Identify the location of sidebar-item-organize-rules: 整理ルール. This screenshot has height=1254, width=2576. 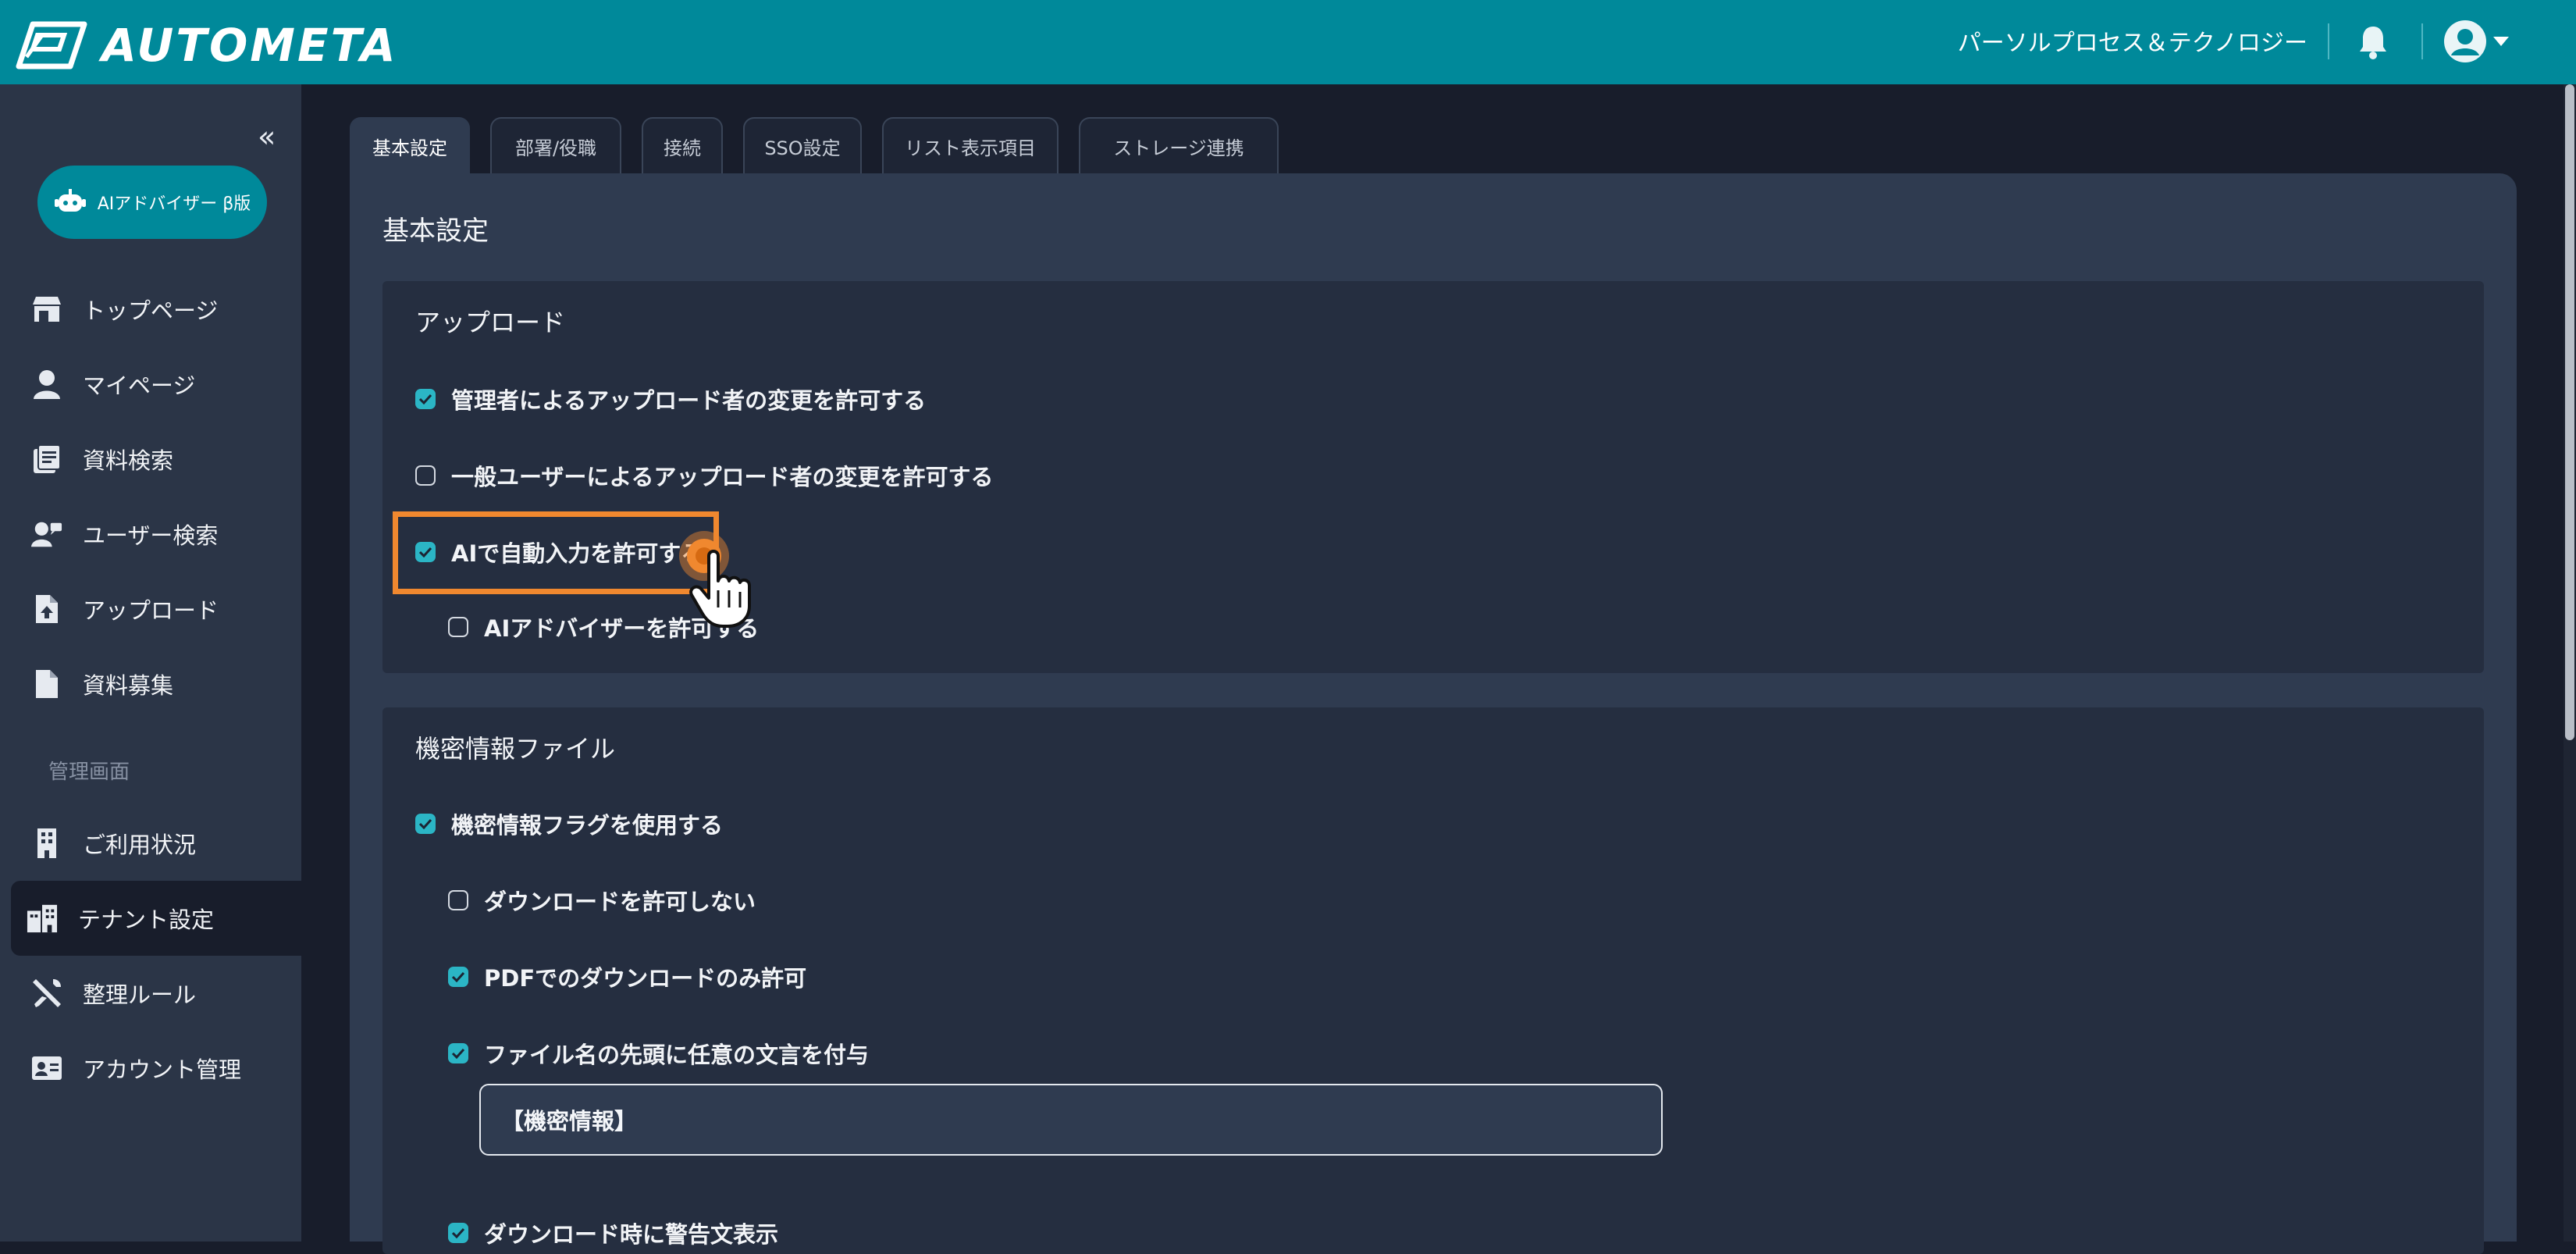
(156, 993).